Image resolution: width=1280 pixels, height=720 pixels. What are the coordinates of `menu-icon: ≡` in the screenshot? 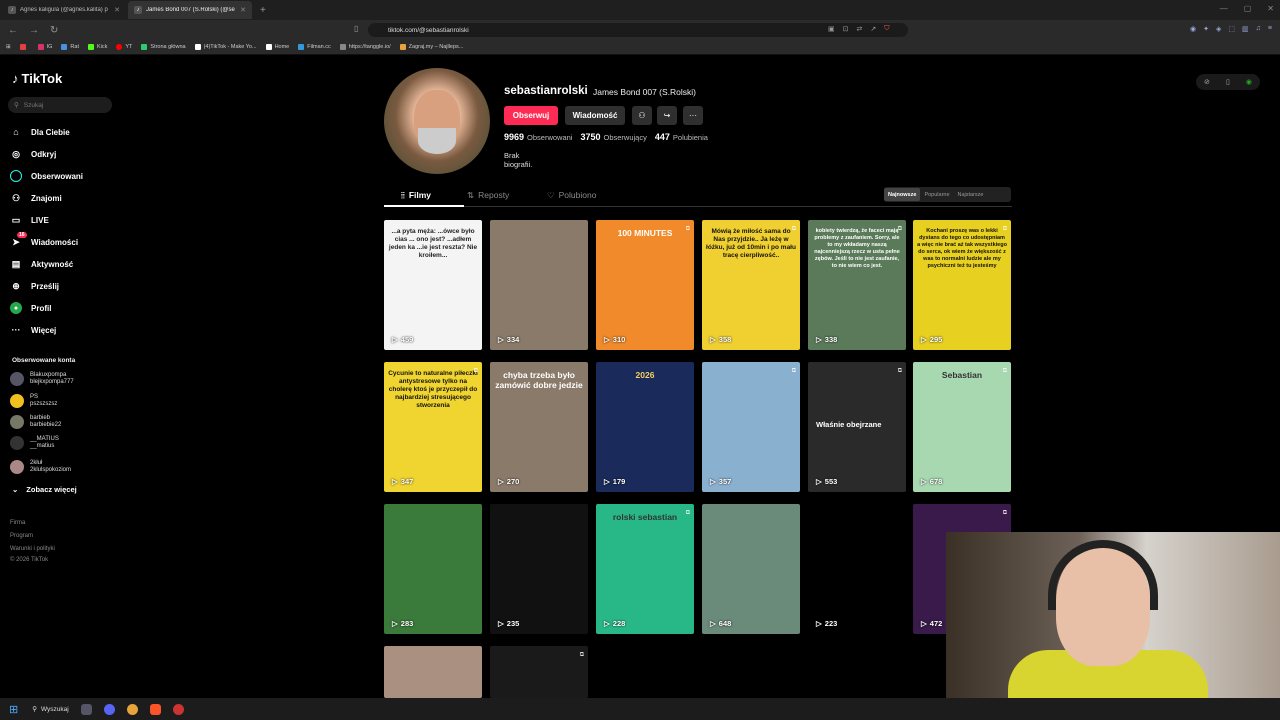 It's located at (1270, 29).